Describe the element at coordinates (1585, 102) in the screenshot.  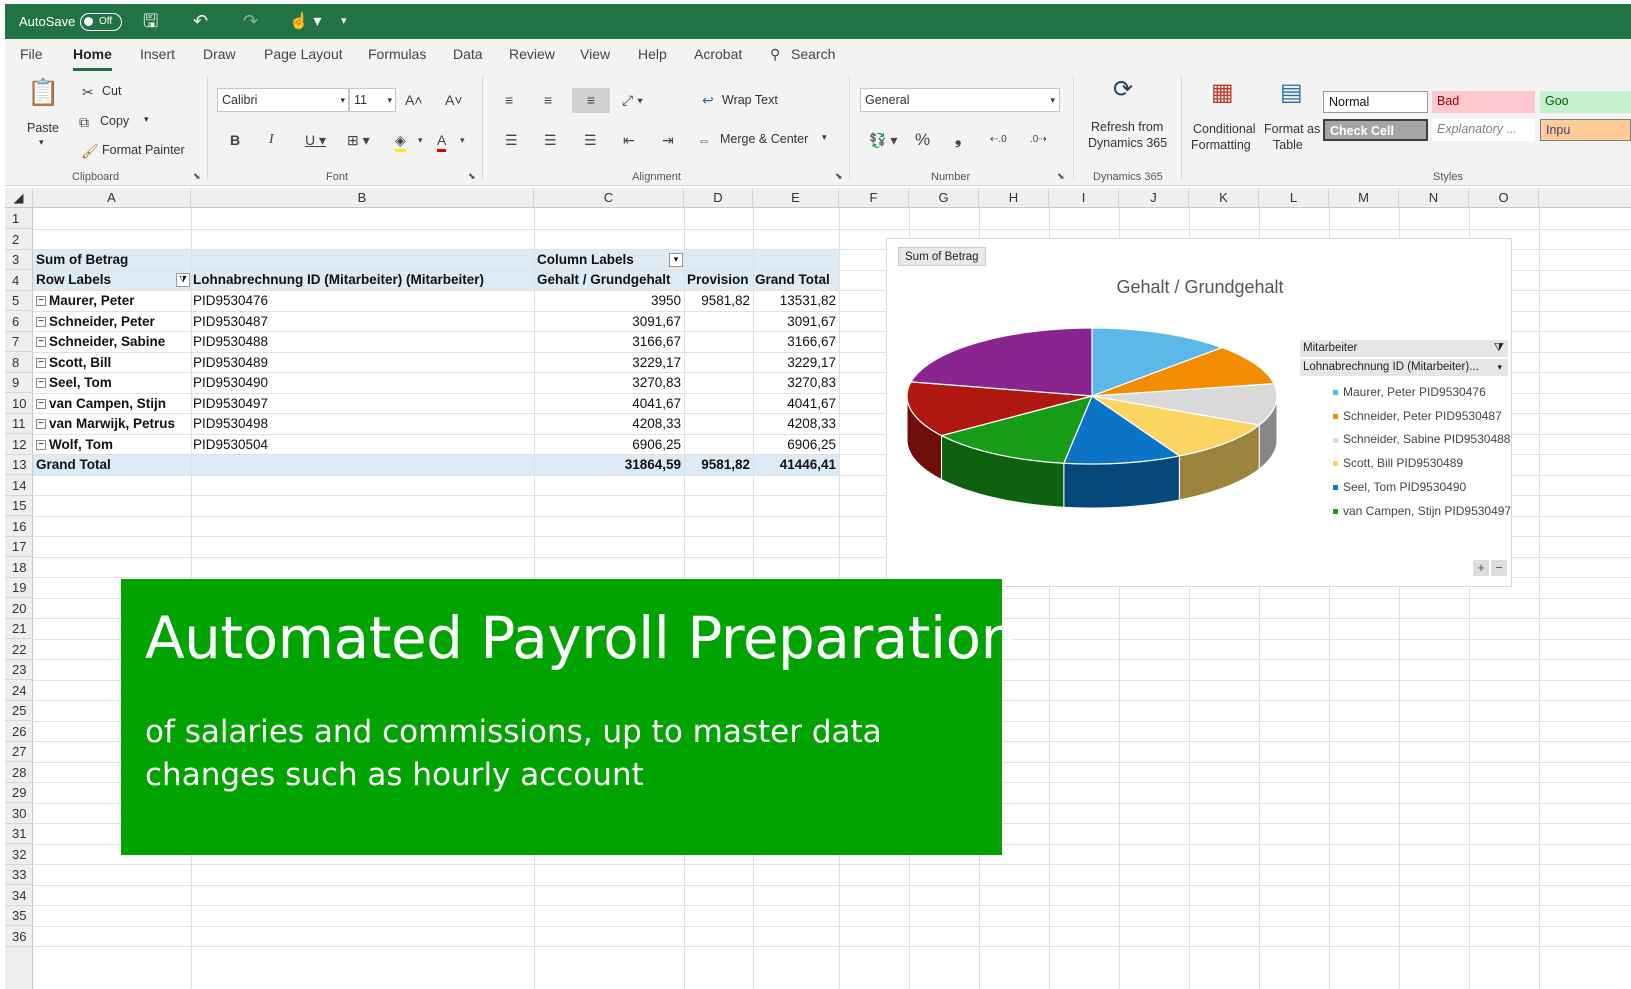
I see `style-good: Goo` at that location.